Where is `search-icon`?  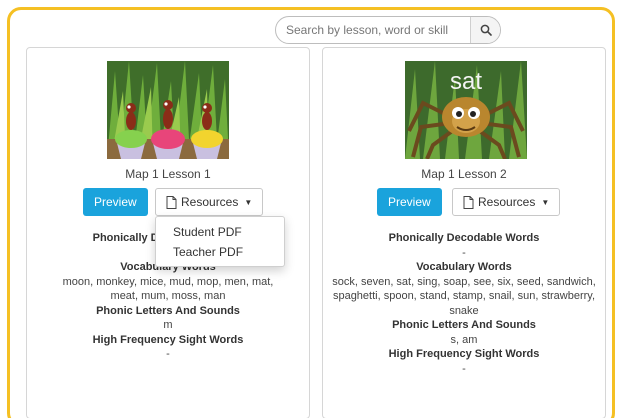
search-icon is located at coordinates (486, 30).